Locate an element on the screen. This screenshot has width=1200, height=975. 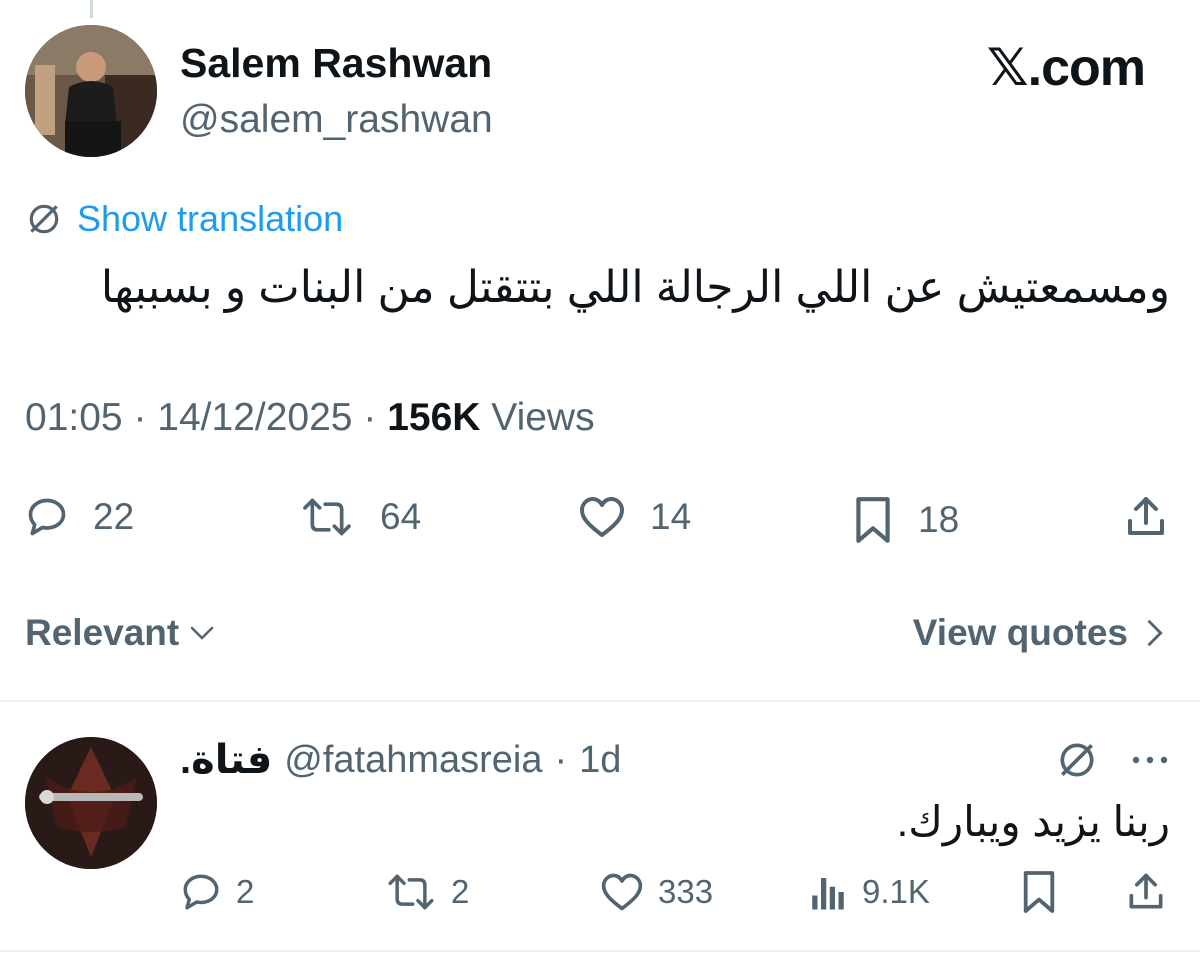
repost-count: 64 is located at coordinates (401, 516).